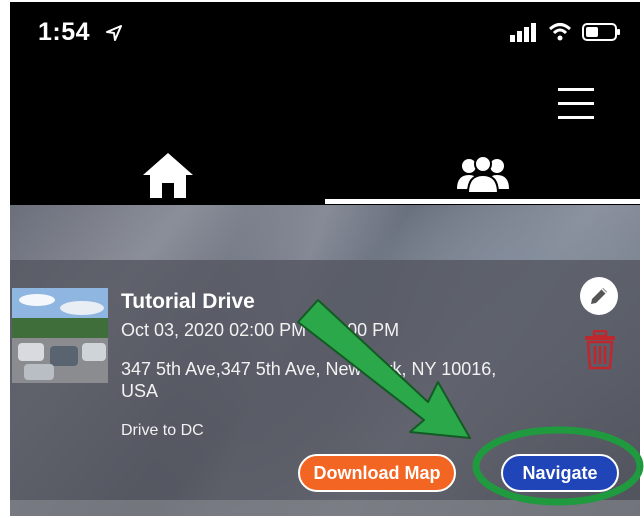 This screenshot has width=644, height=518. I want to click on drive-note: Drive to DC, so click(162, 430).